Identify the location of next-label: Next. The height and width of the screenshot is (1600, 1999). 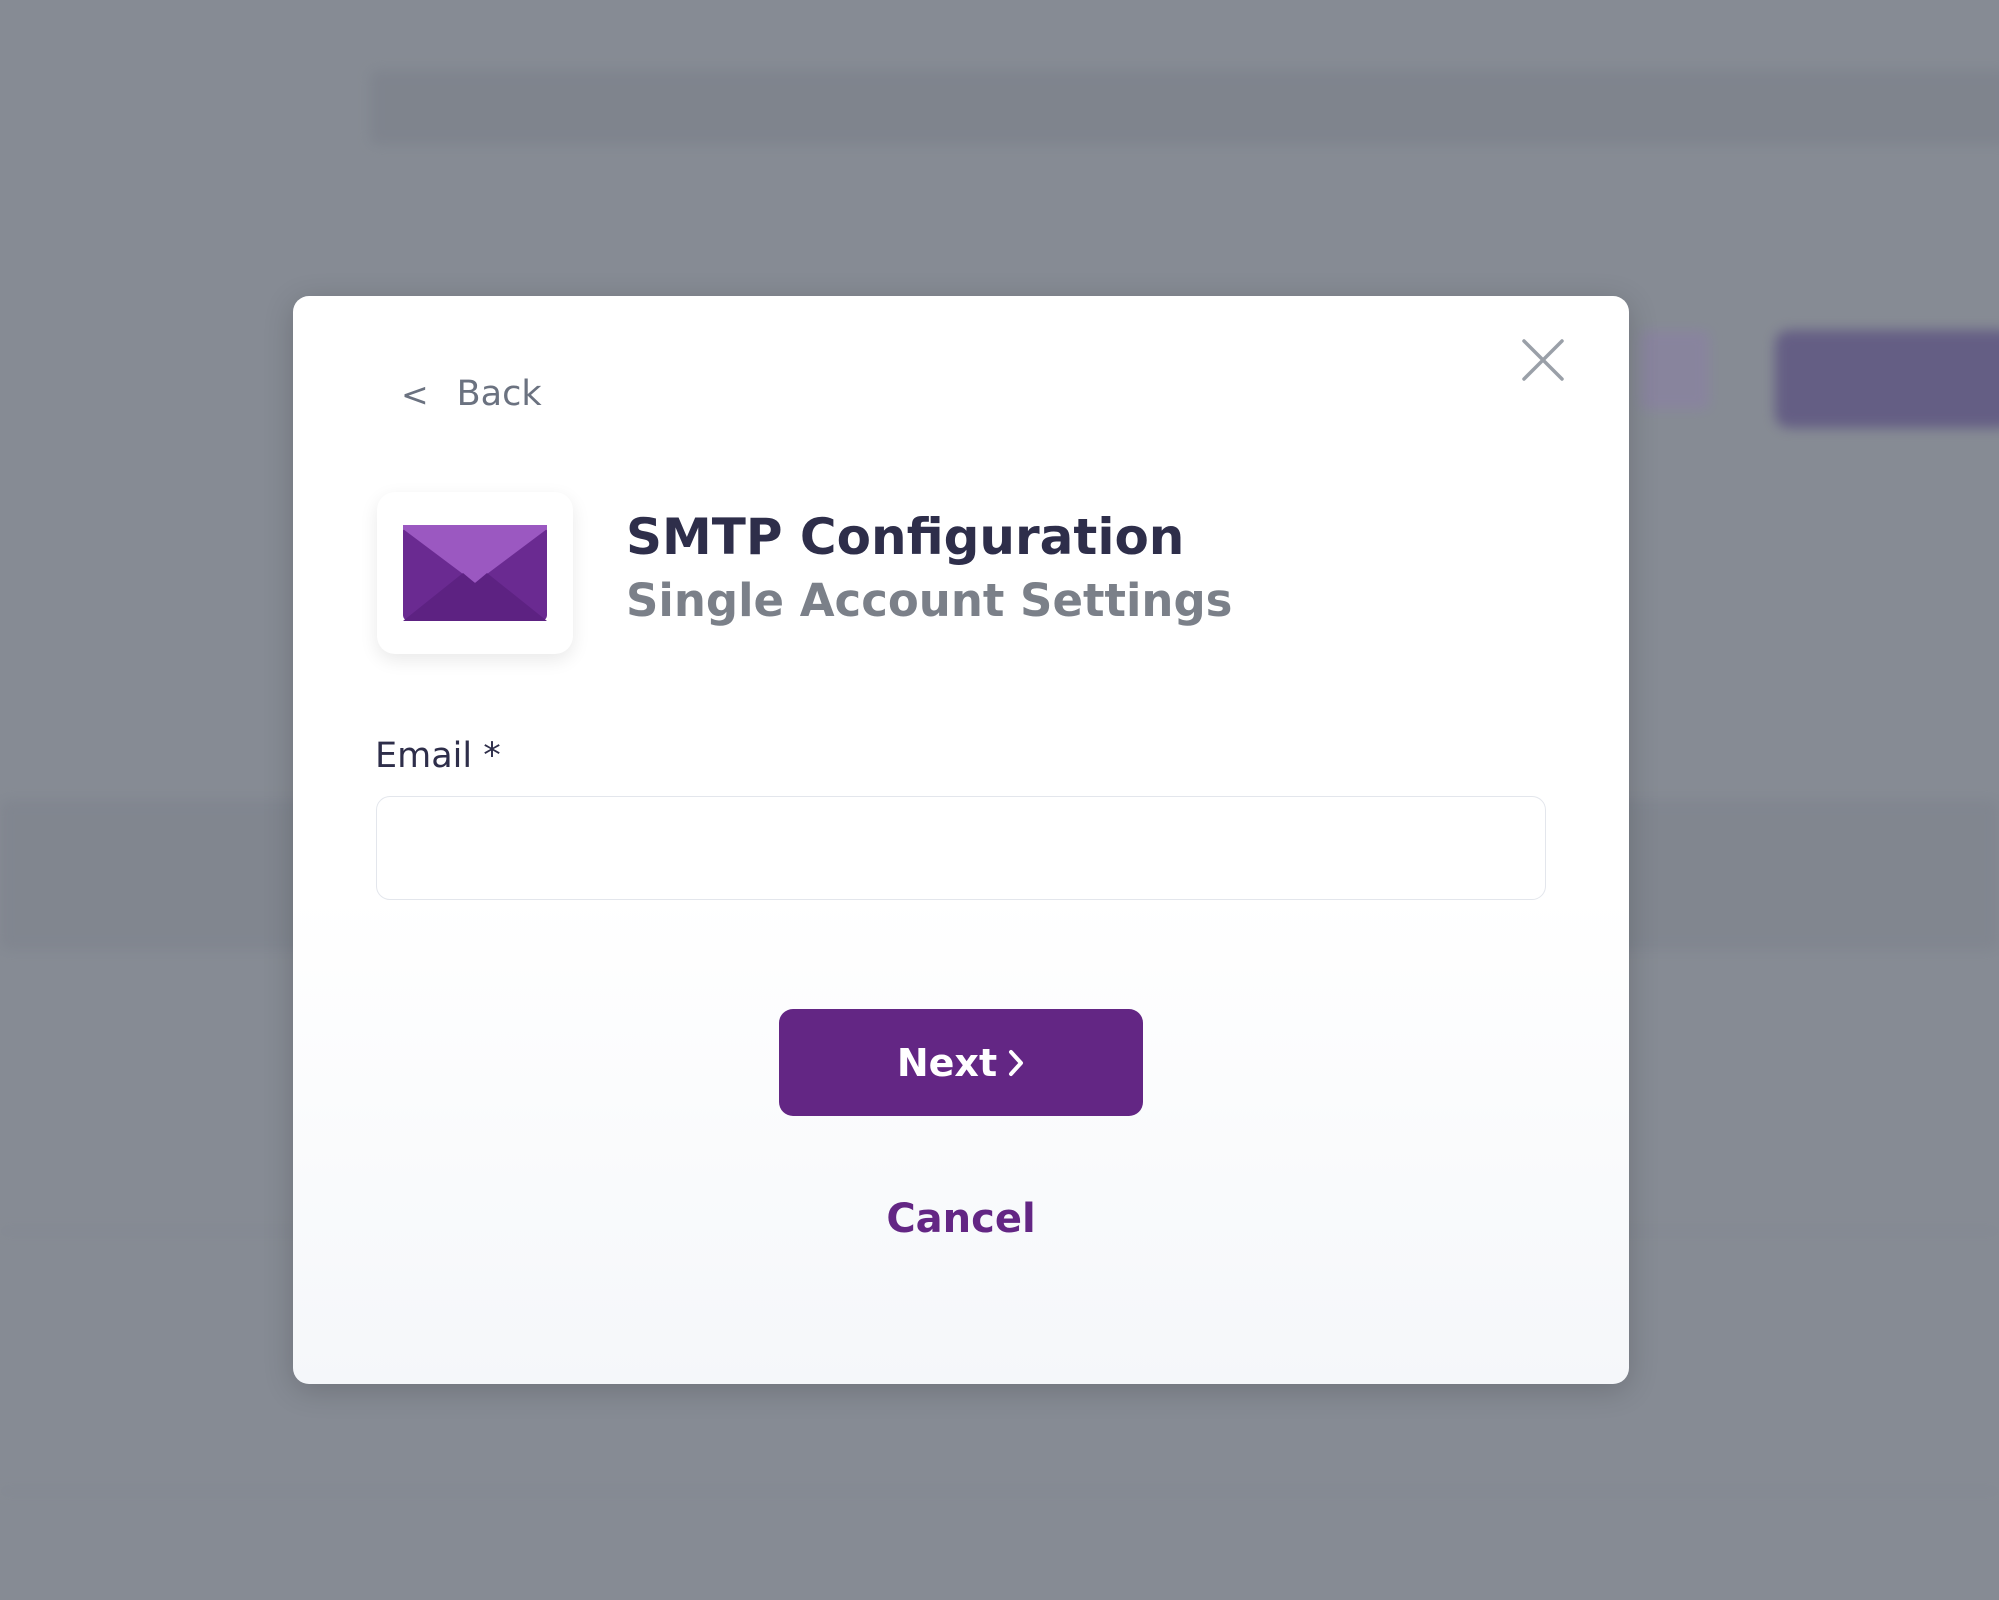
(947, 1062).